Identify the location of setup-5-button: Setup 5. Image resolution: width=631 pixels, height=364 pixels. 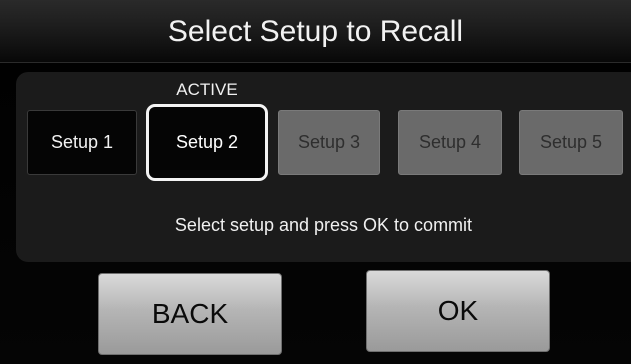
(571, 142).